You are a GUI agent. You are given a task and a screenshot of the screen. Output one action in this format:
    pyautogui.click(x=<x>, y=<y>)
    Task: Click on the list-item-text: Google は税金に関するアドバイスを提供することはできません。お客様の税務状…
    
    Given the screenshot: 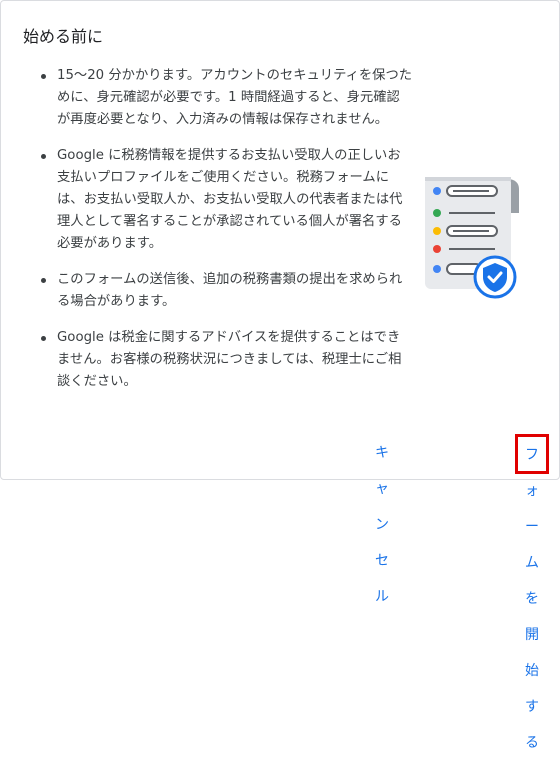 What is the action you would take?
    pyautogui.click(x=229, y=359)
    